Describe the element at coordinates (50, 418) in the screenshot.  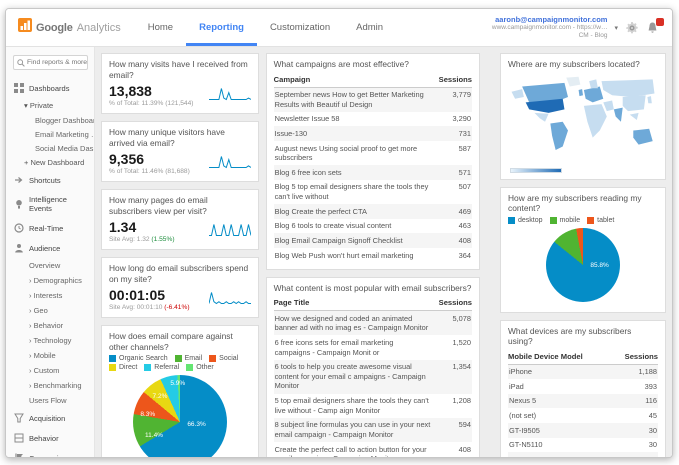
I see `sidebar-item-acquisition: Acquisition` at that location.